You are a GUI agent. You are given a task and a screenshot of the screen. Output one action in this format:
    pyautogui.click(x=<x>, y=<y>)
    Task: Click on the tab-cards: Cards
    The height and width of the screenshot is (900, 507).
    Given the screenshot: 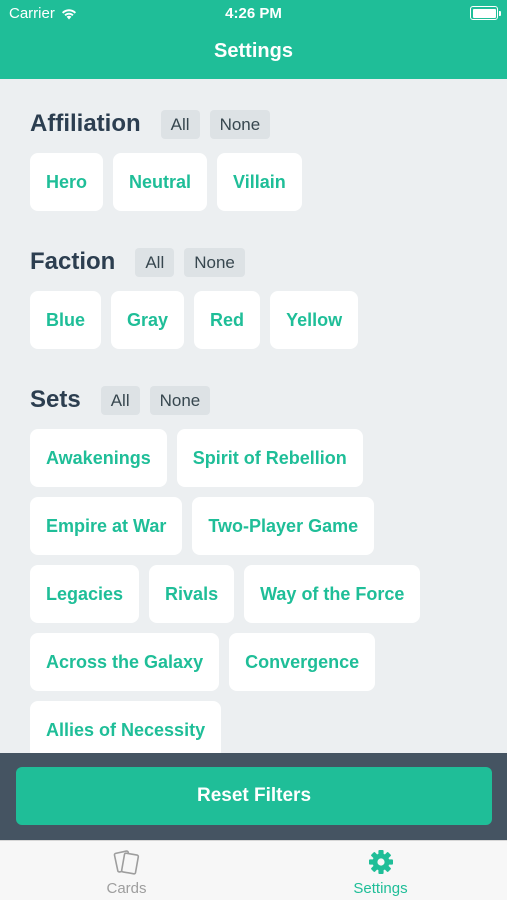 What is the action you would take?
    pyautogui.click(x=126, y=870)
    